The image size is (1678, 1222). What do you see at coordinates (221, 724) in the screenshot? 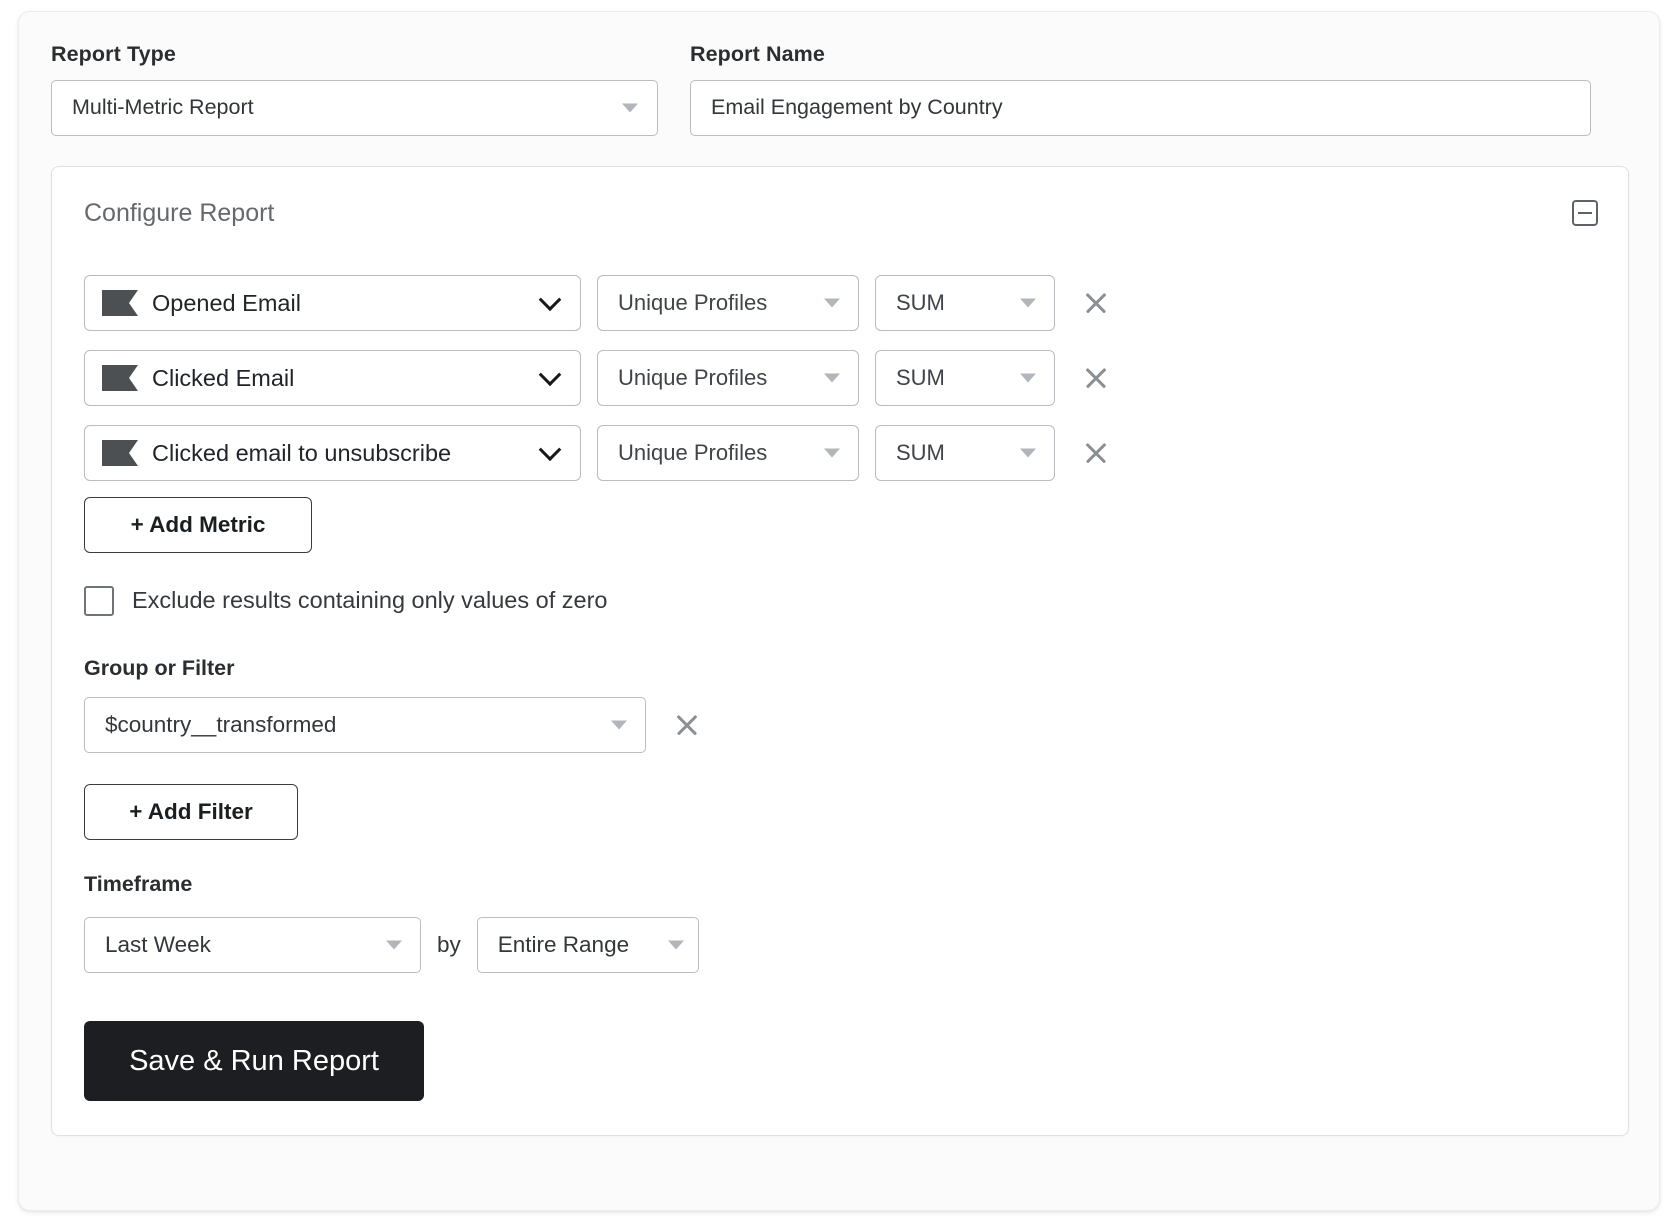
I see `group-or-filter-value: $country__transformed` at bounding box center [221, 724].